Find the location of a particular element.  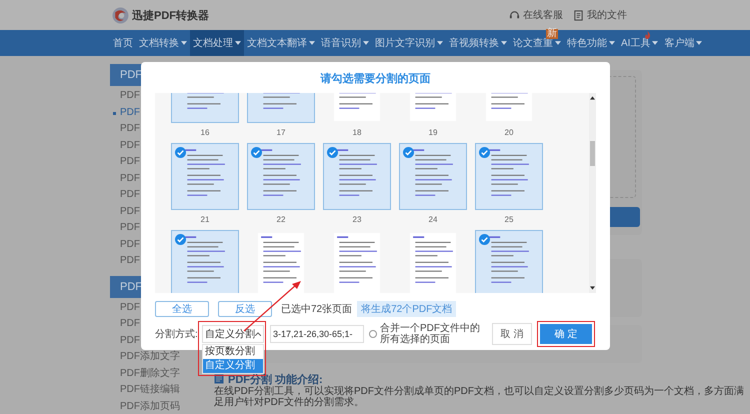

page-number: 25 is located at coordinates (509, 220).